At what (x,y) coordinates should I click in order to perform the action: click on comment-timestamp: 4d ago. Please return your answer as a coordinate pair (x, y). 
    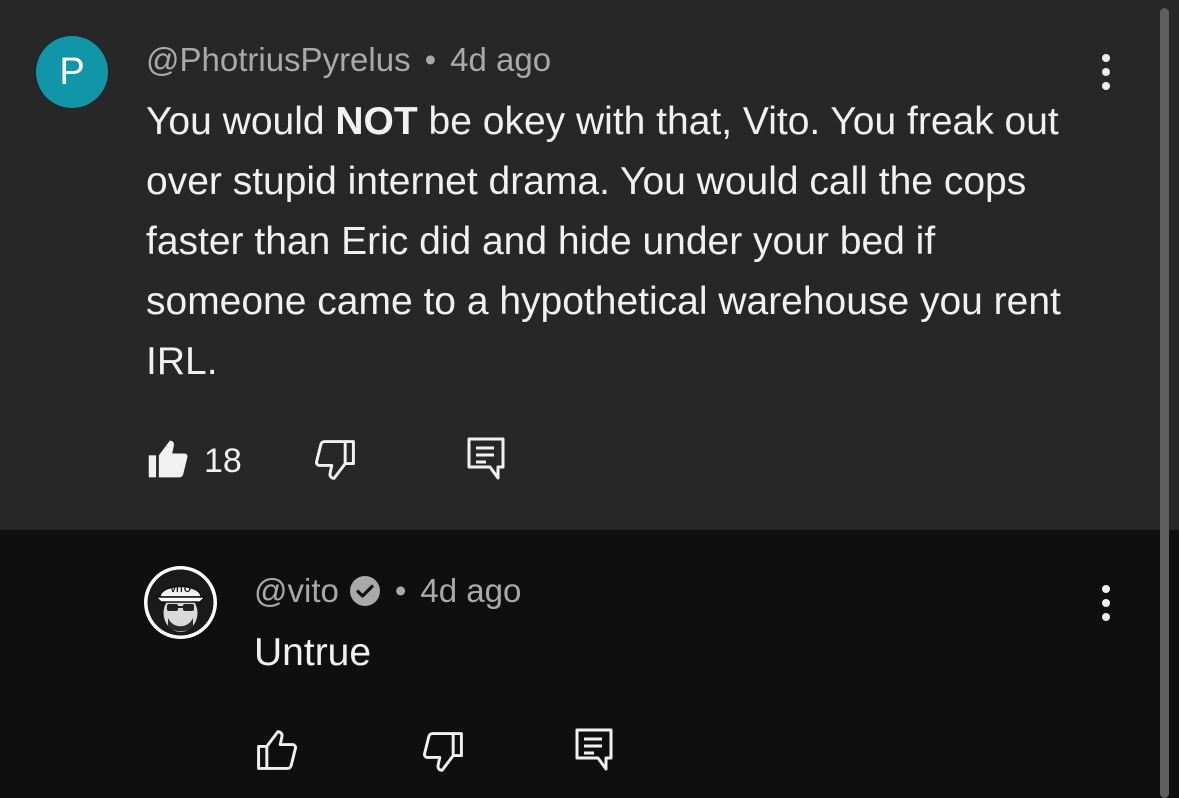
    Looking at the image, I should click on (500, 60).